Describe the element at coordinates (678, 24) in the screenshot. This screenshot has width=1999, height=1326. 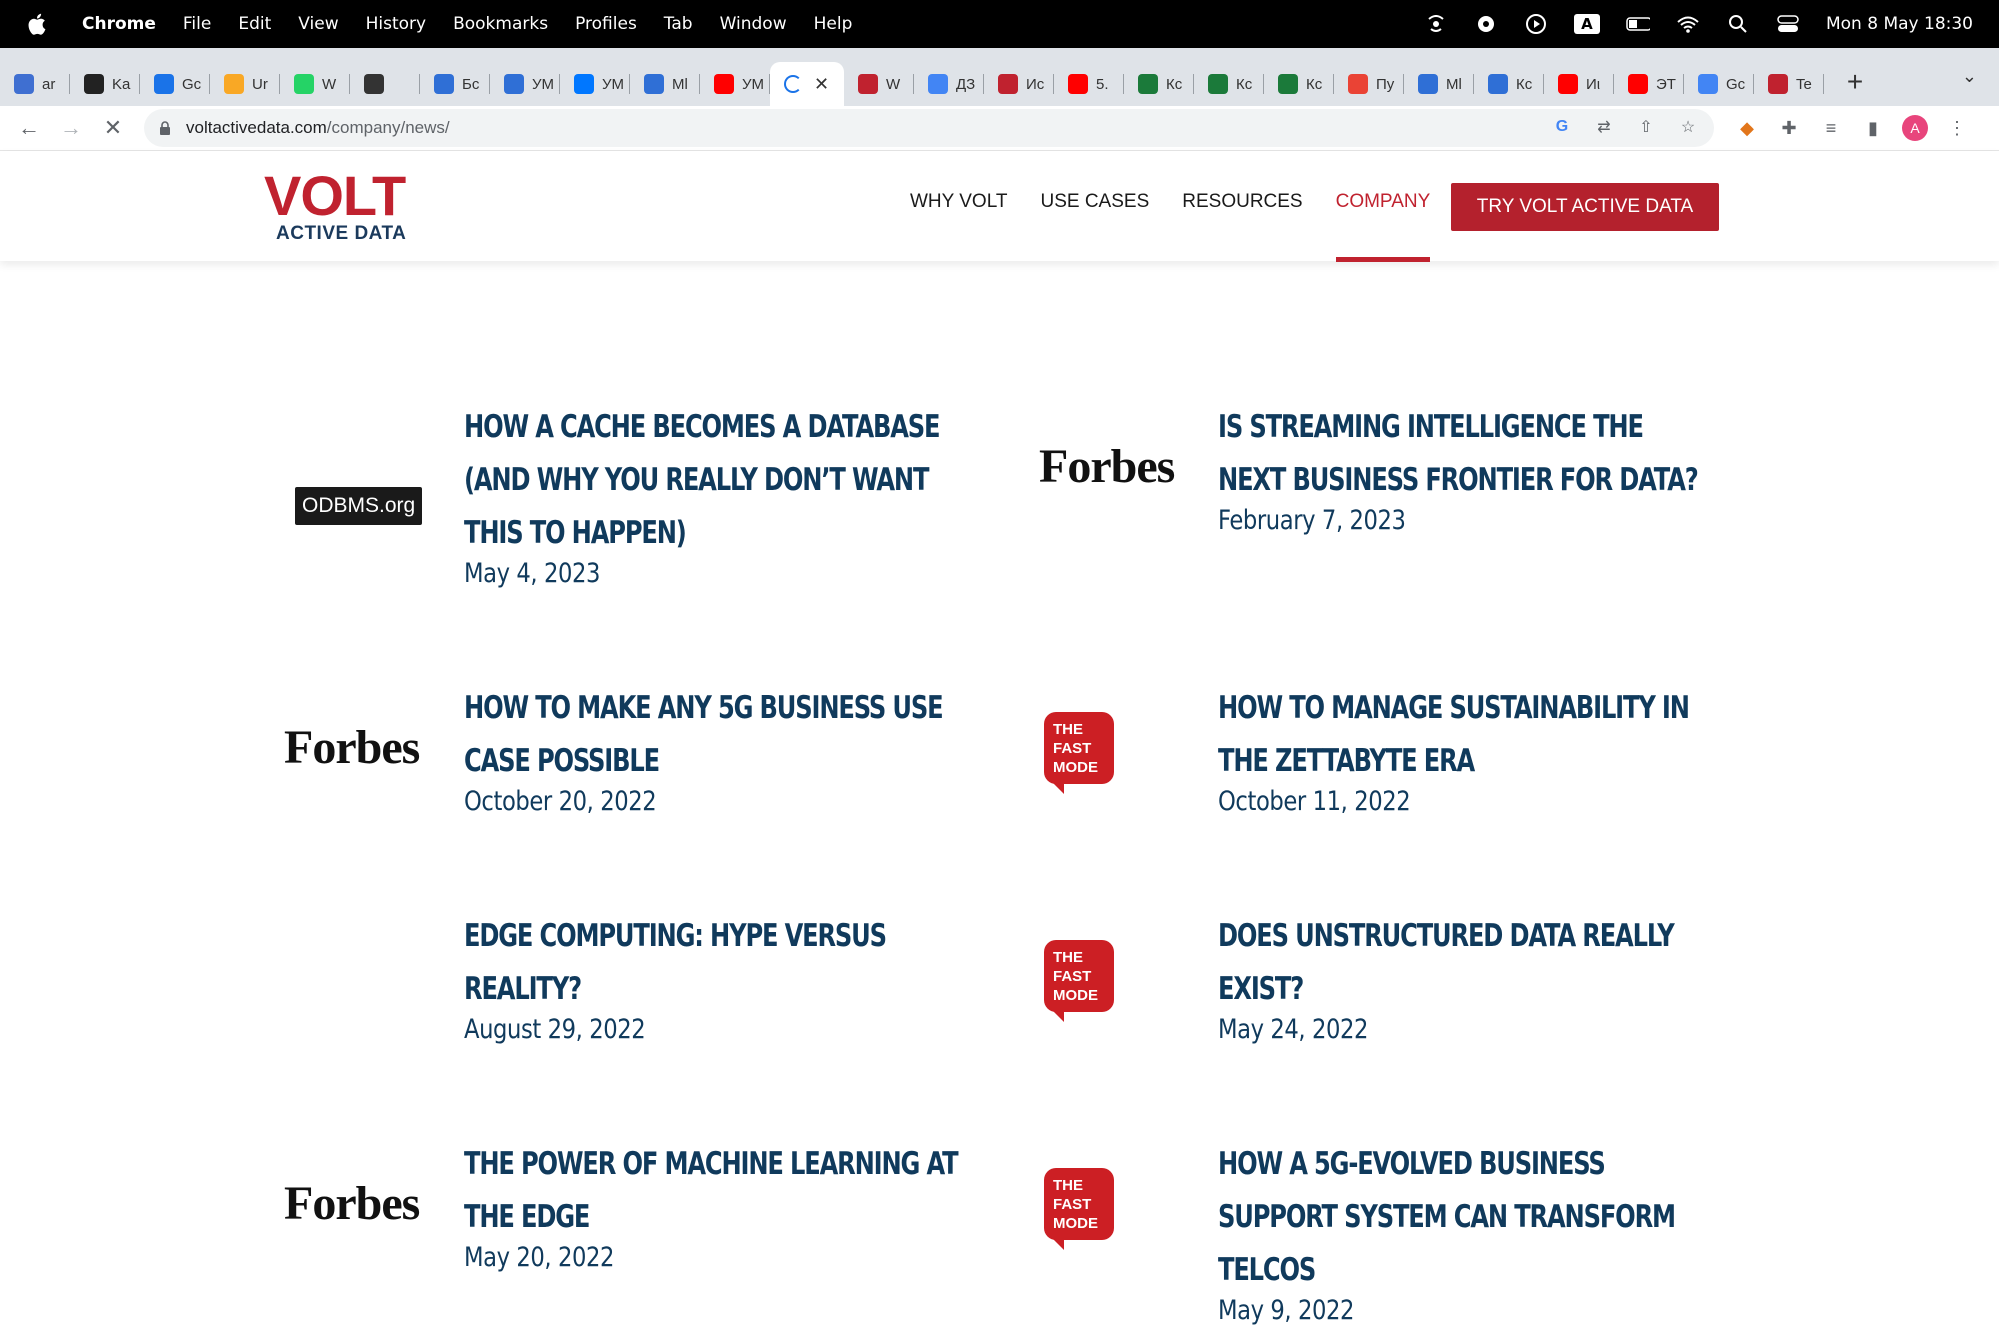
I see `menu-tab: Tab` at that location.